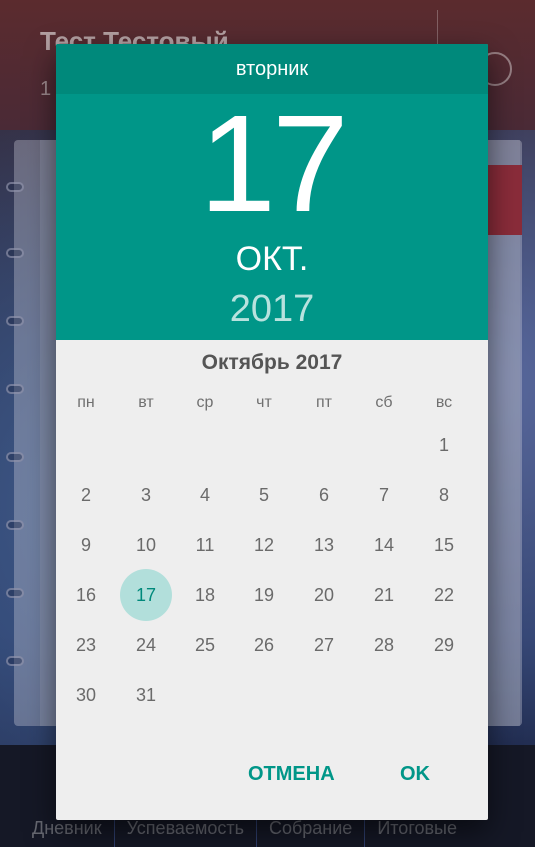 The image size is (535, 847). I want to click on calendar-day-number: 17, so click(146, 595).